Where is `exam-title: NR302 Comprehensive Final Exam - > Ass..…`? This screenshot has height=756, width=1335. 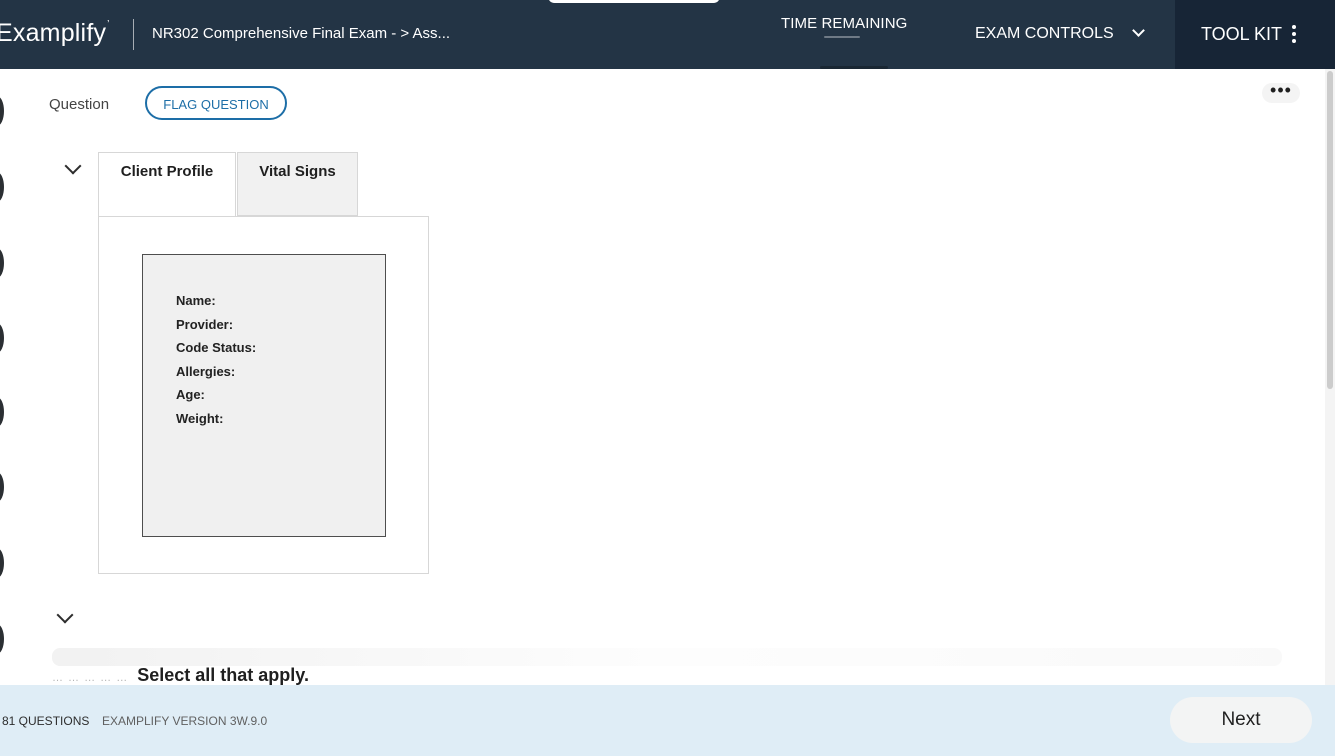 exam-title: NR302 Comprehensive Final Exam - > Ass..… is located at coordinates (301, 33).